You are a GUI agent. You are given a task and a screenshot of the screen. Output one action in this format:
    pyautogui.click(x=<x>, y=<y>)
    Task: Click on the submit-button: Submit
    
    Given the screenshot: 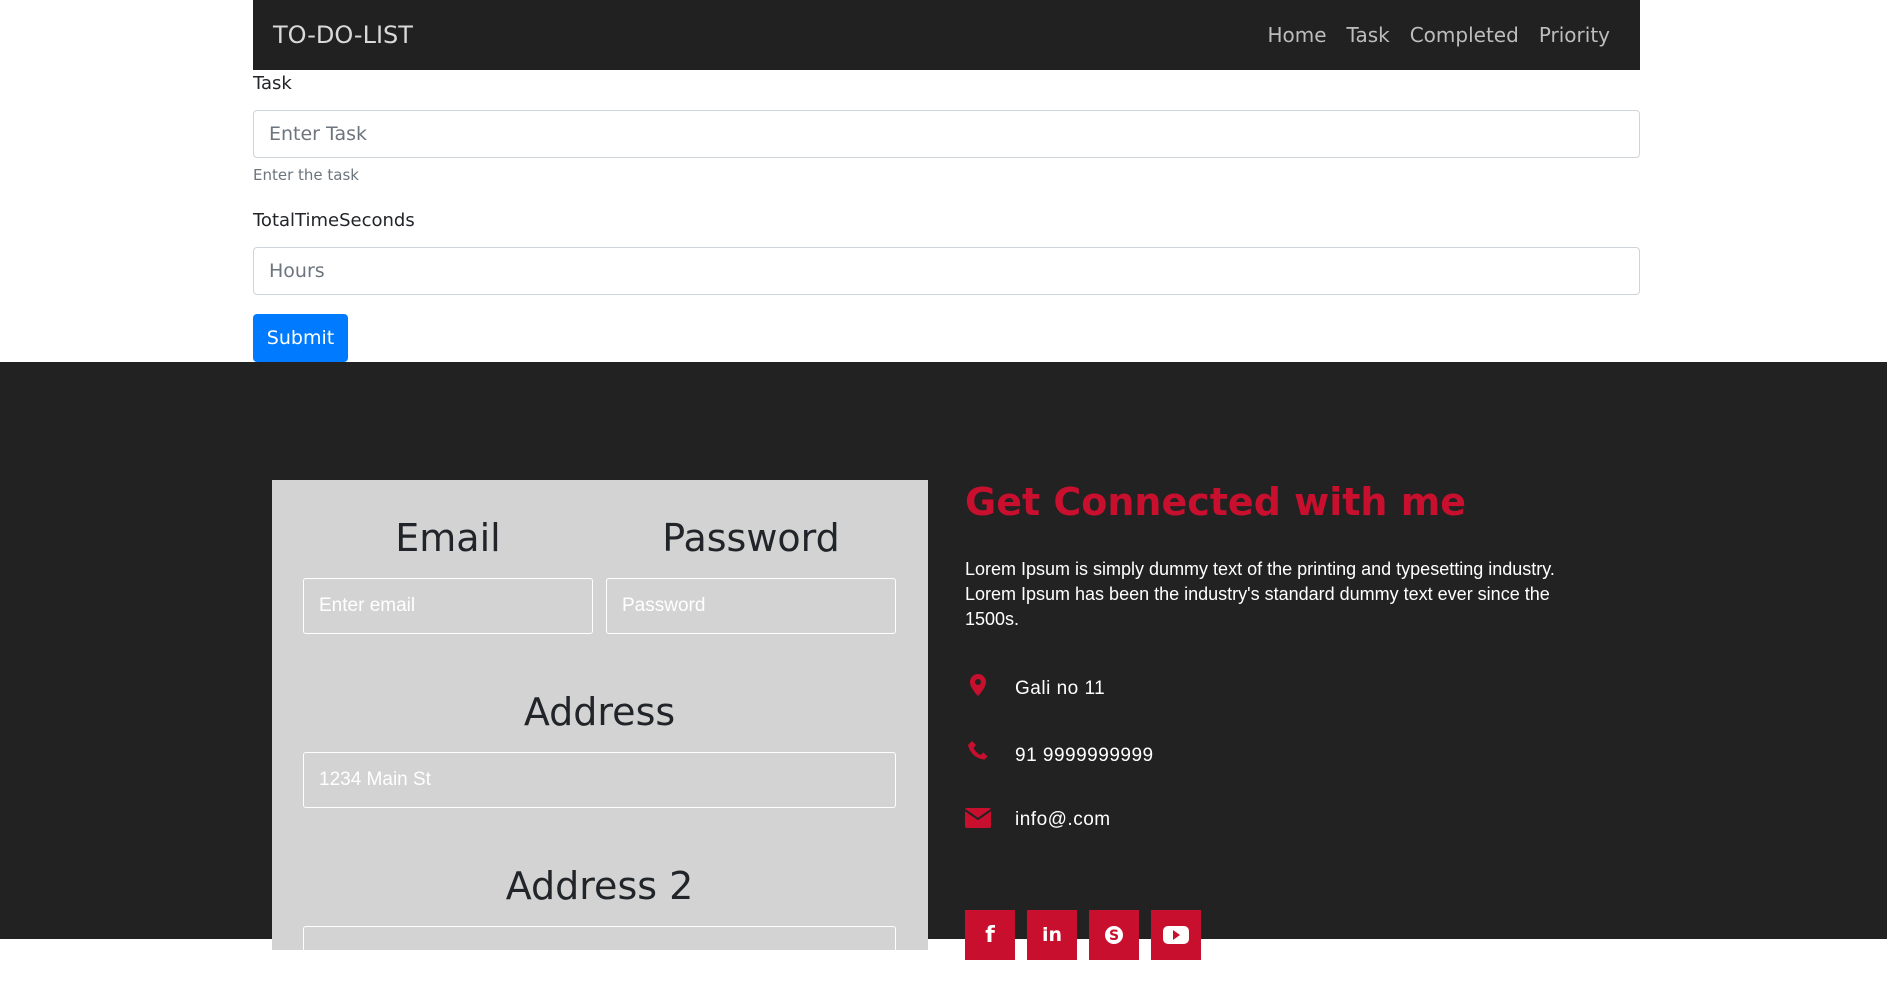 What is the action you would take?
    pyautogui.click(x=300, y=338)
    